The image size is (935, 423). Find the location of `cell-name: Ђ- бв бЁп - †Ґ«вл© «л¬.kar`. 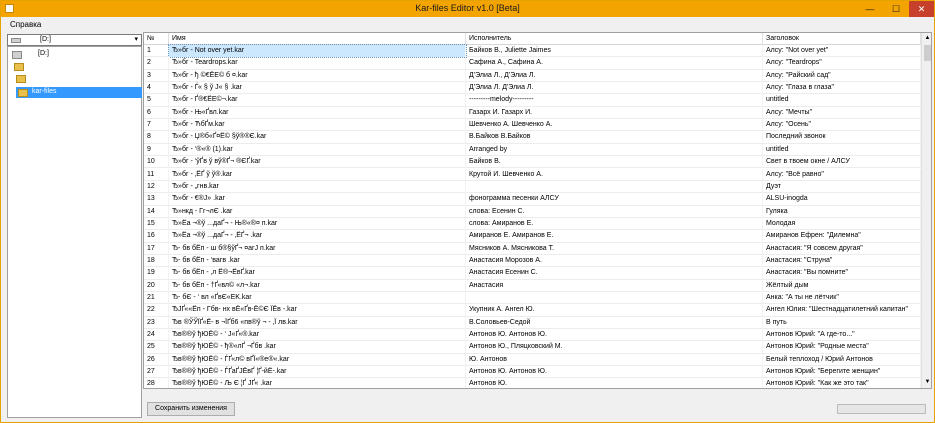

cell-name: Ђ- бв бЁп - †Ґ«вл© «л¬.kar is located at coordinates (317, 285).